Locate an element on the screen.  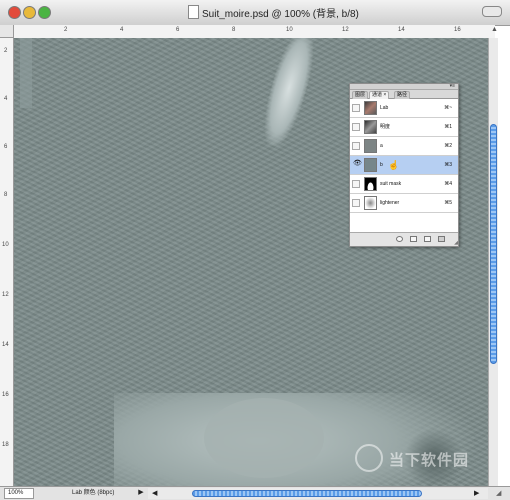
close-window-button is located at coordinates (14, 12).